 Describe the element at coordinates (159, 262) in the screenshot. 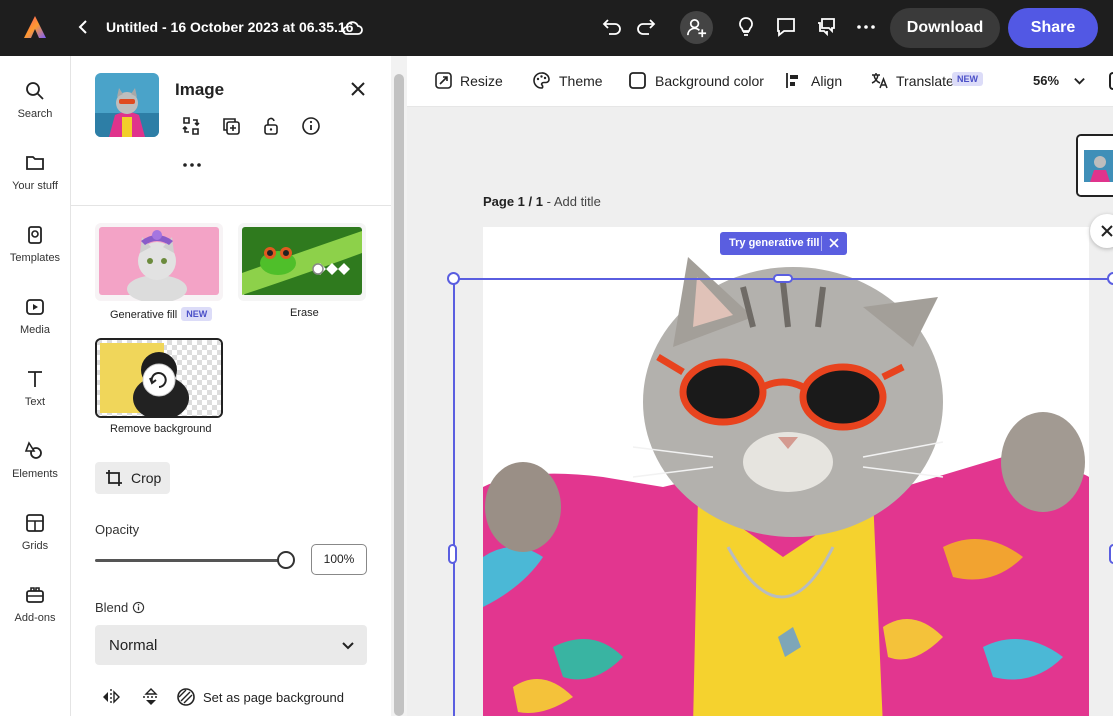

I see `generative-fill-tile` at that location.